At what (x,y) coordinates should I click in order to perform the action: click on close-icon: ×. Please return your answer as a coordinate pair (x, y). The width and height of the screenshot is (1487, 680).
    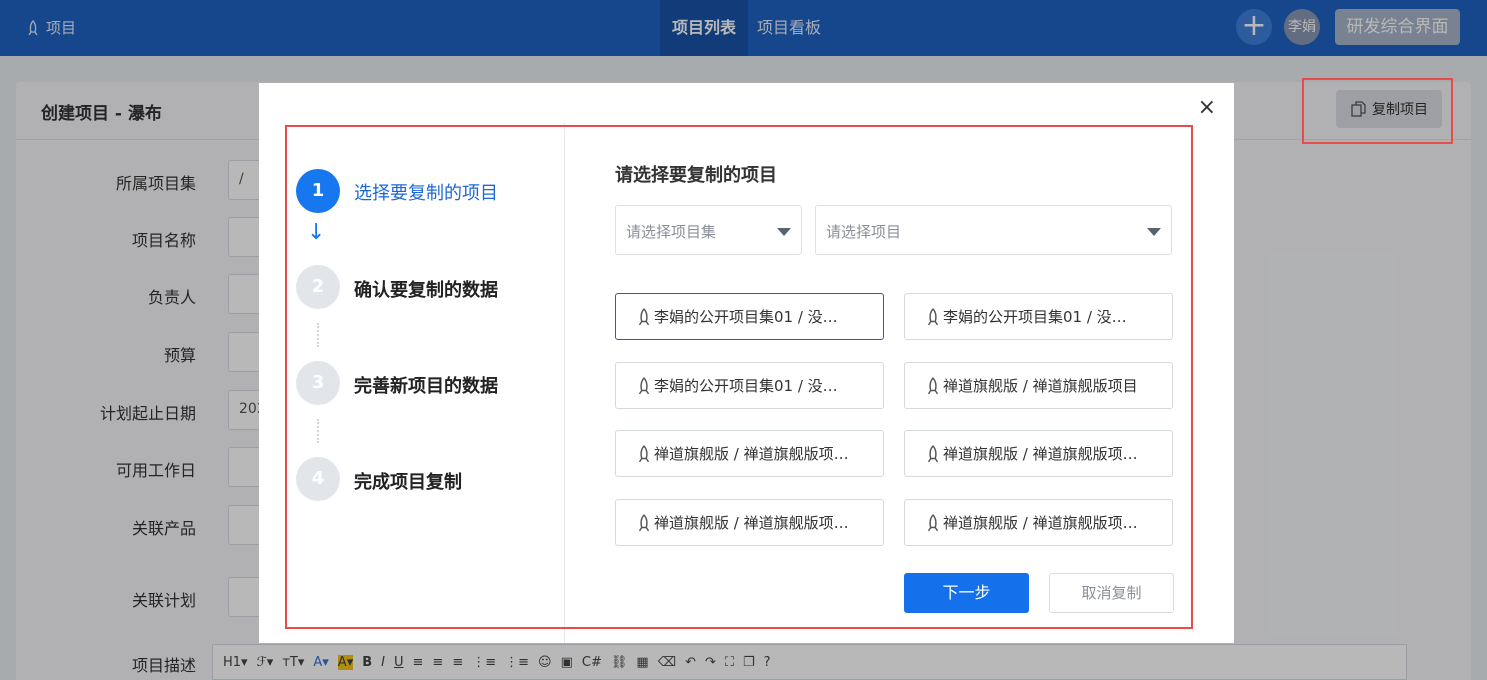
    Looking at the image, I should click on (1207, 108).